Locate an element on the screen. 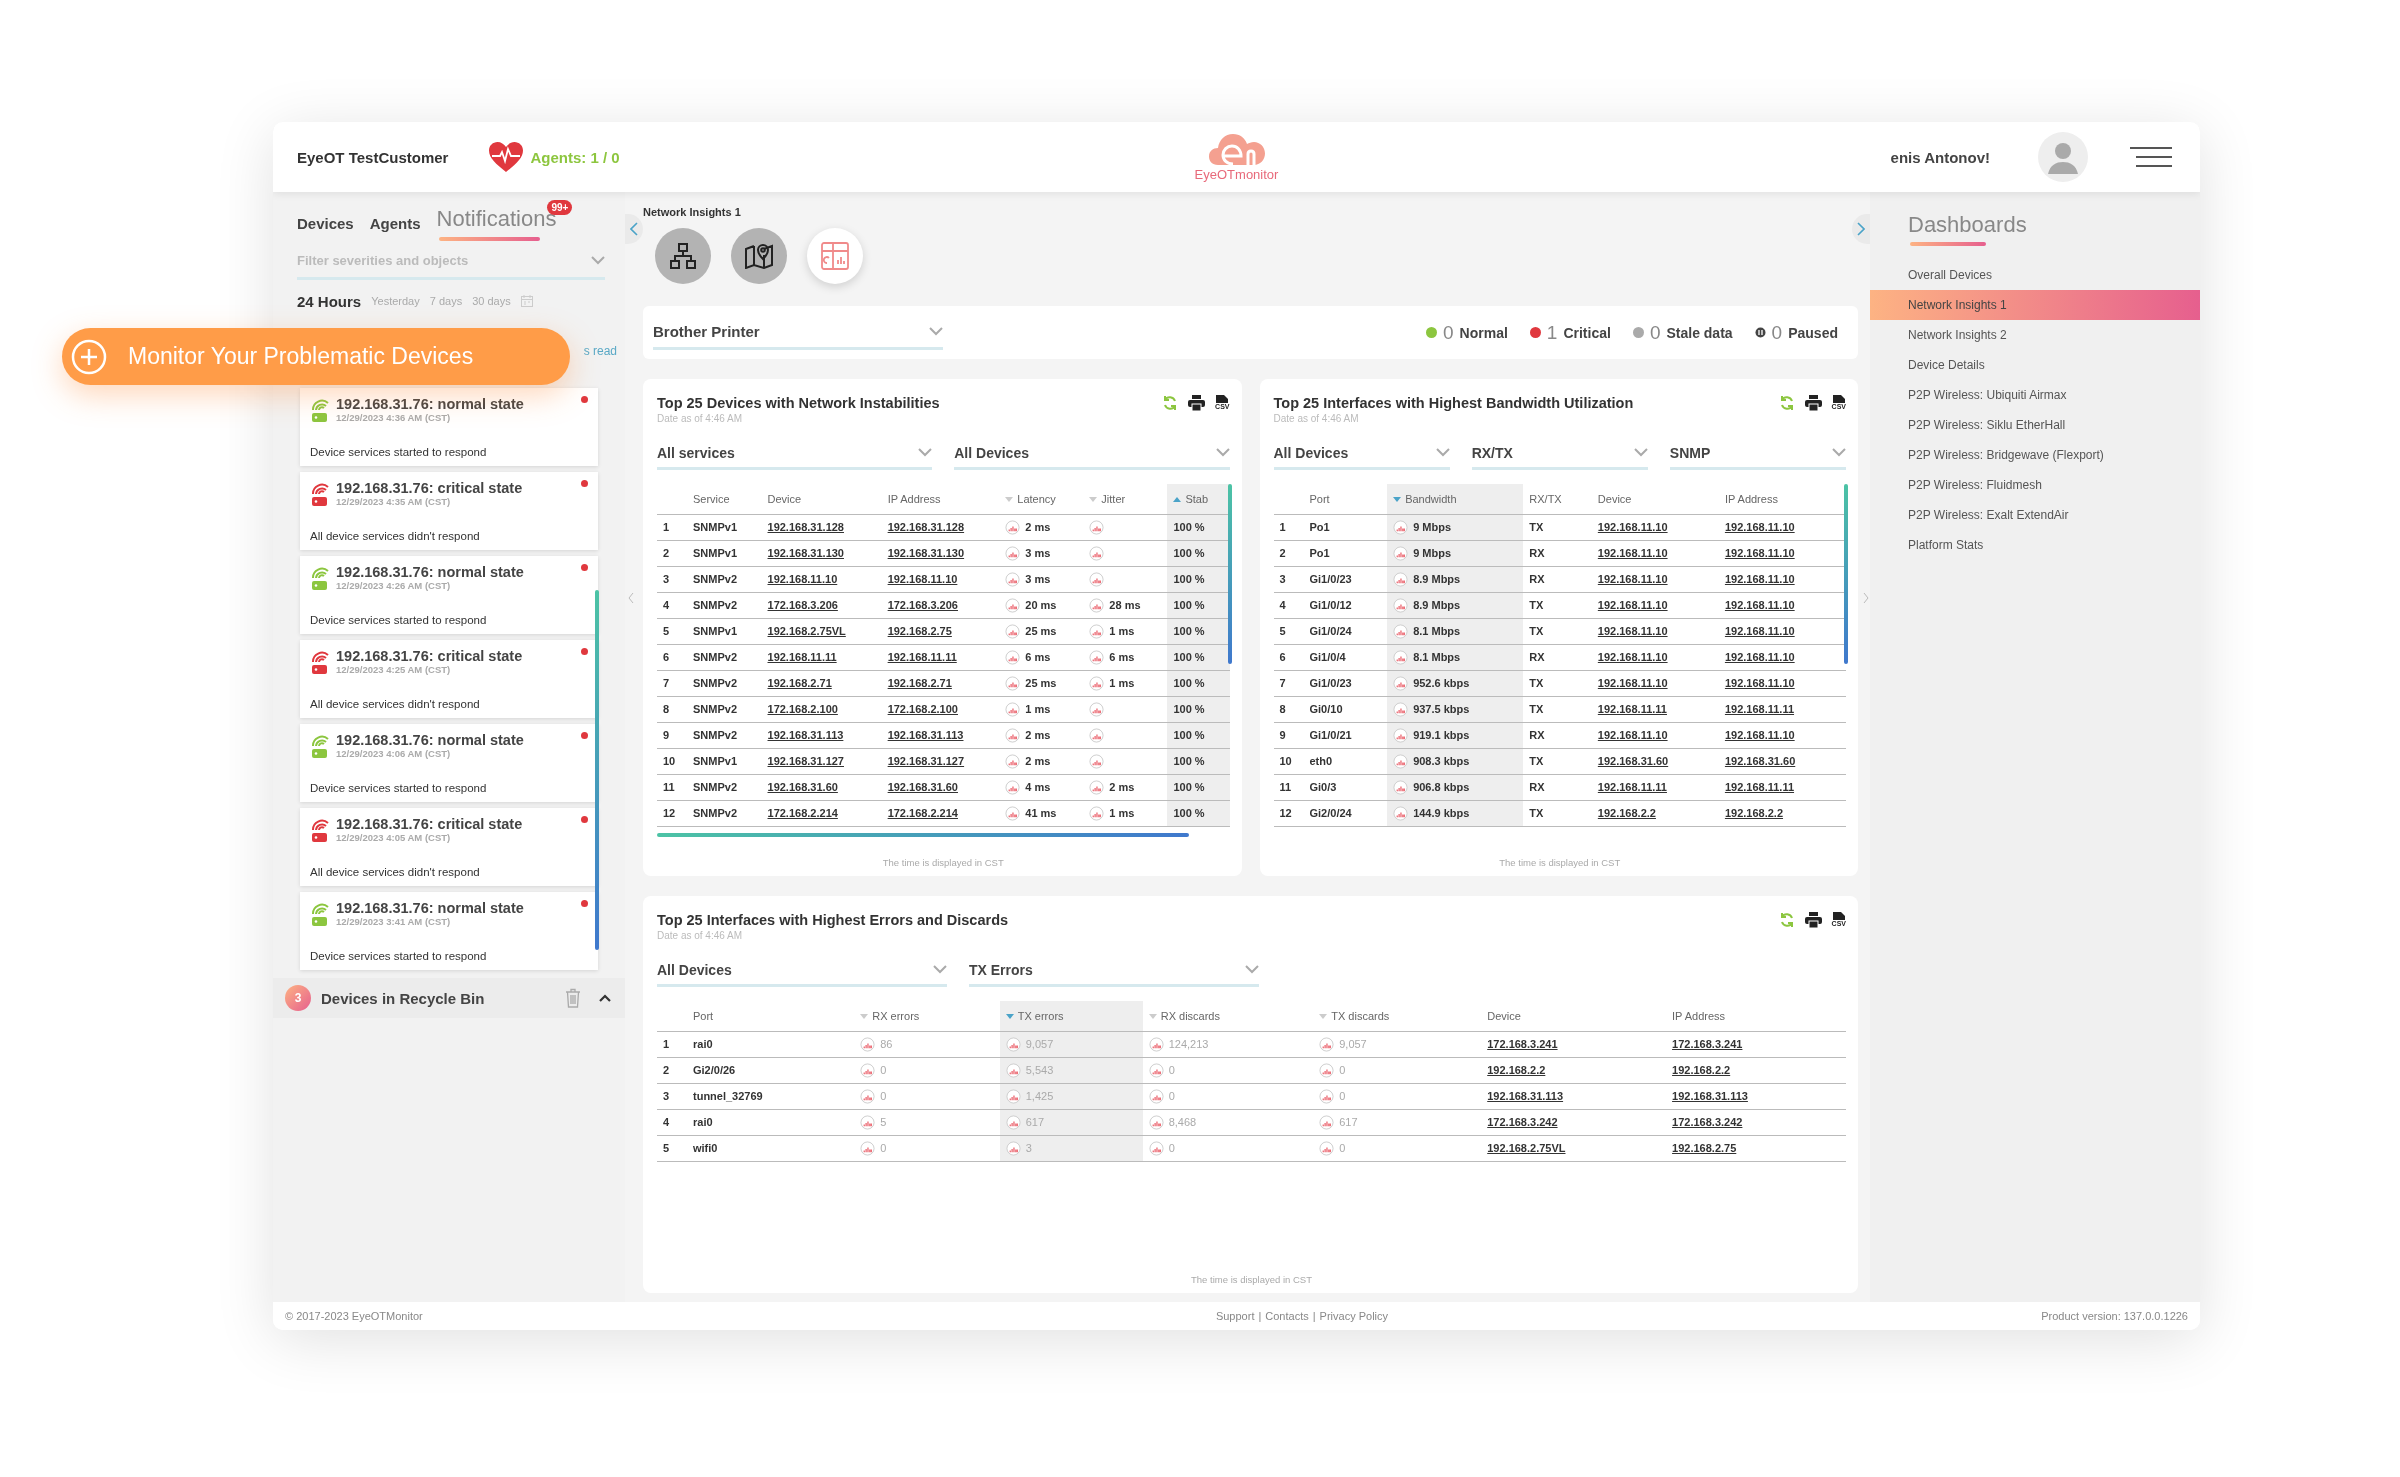 This screenshot has height=1477, width=2400. address-link: 172.168.2.100 is located at coordinates (802, 709).